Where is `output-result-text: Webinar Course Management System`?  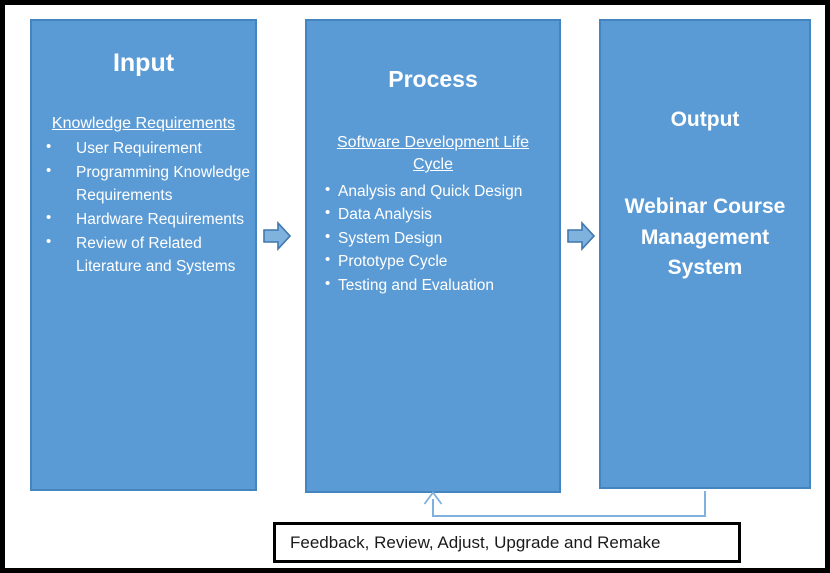
output-result-text: Webinar Course Management System is located at coordinates (705, 237).